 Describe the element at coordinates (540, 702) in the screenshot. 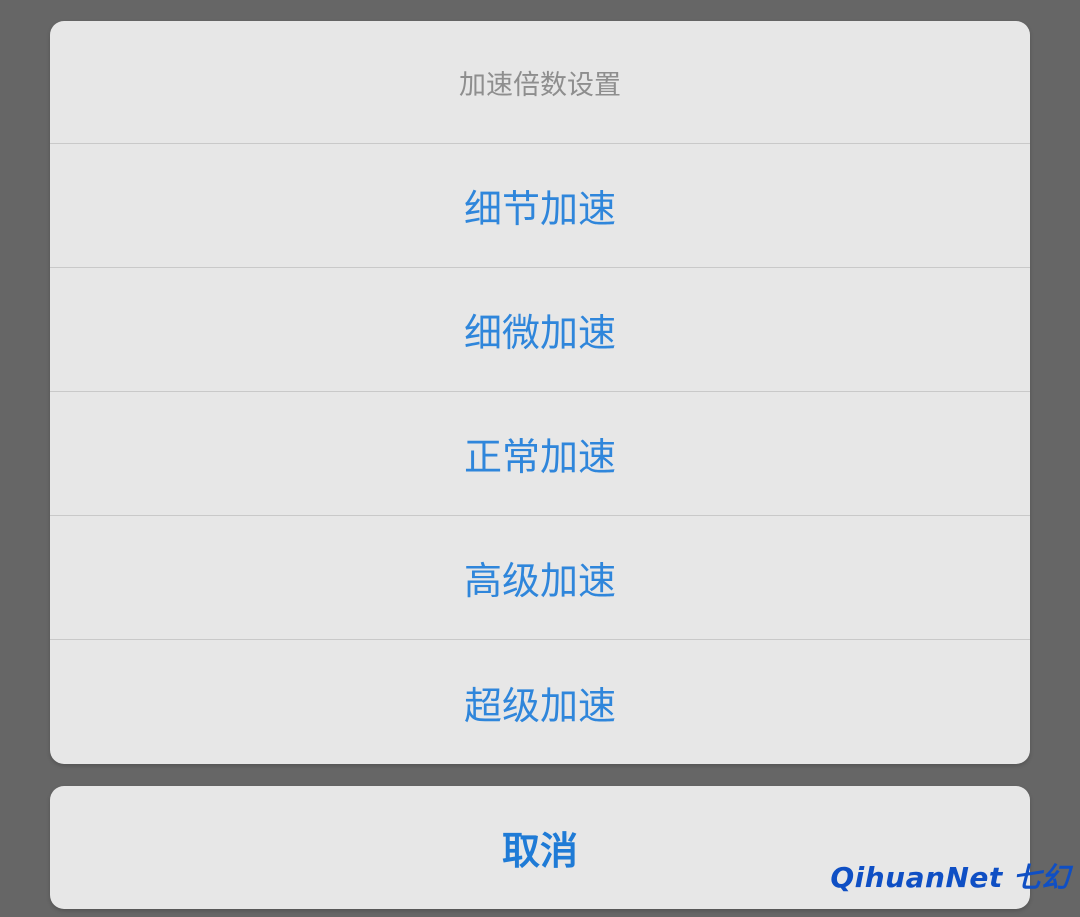

I see `option-super-acceleration: 超级加速` at that location.